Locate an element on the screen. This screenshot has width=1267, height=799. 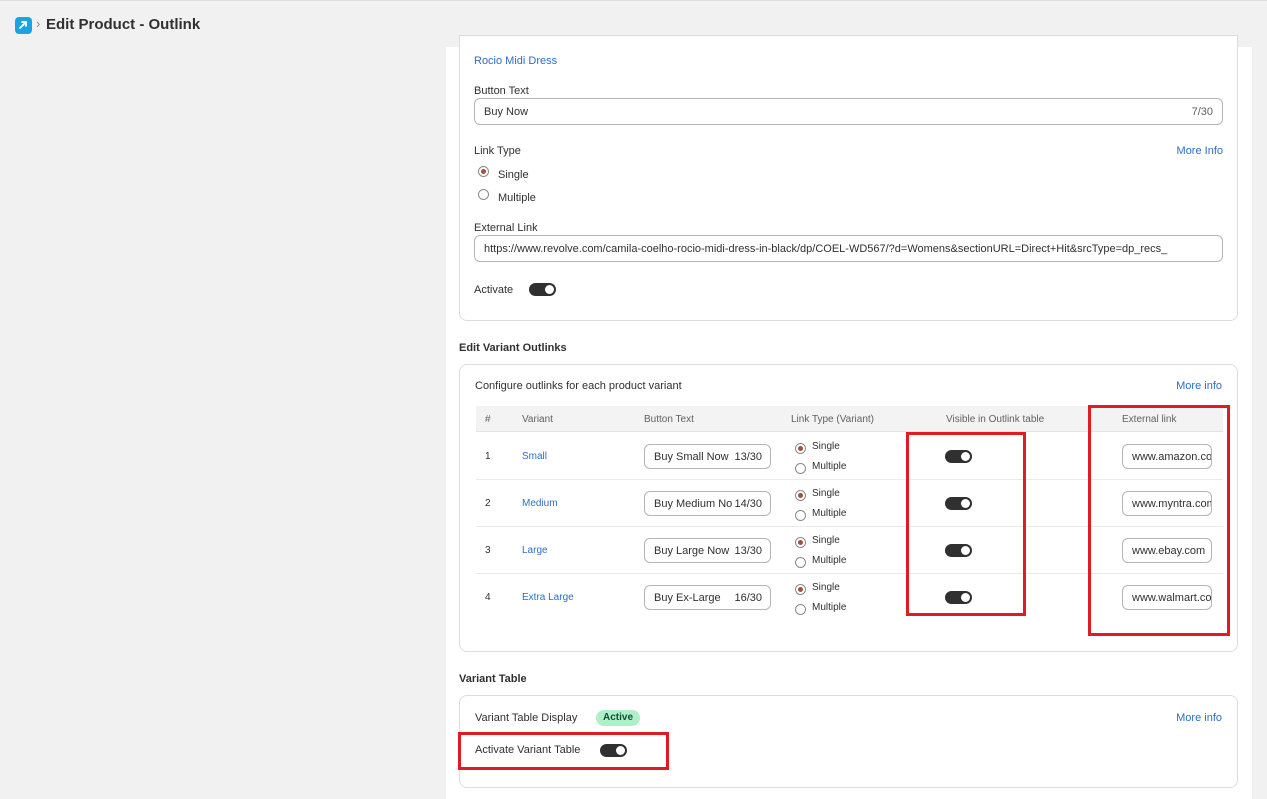
variant-button-text-input: Buy Small Now 13/30 is located at coordinates (707, 456).